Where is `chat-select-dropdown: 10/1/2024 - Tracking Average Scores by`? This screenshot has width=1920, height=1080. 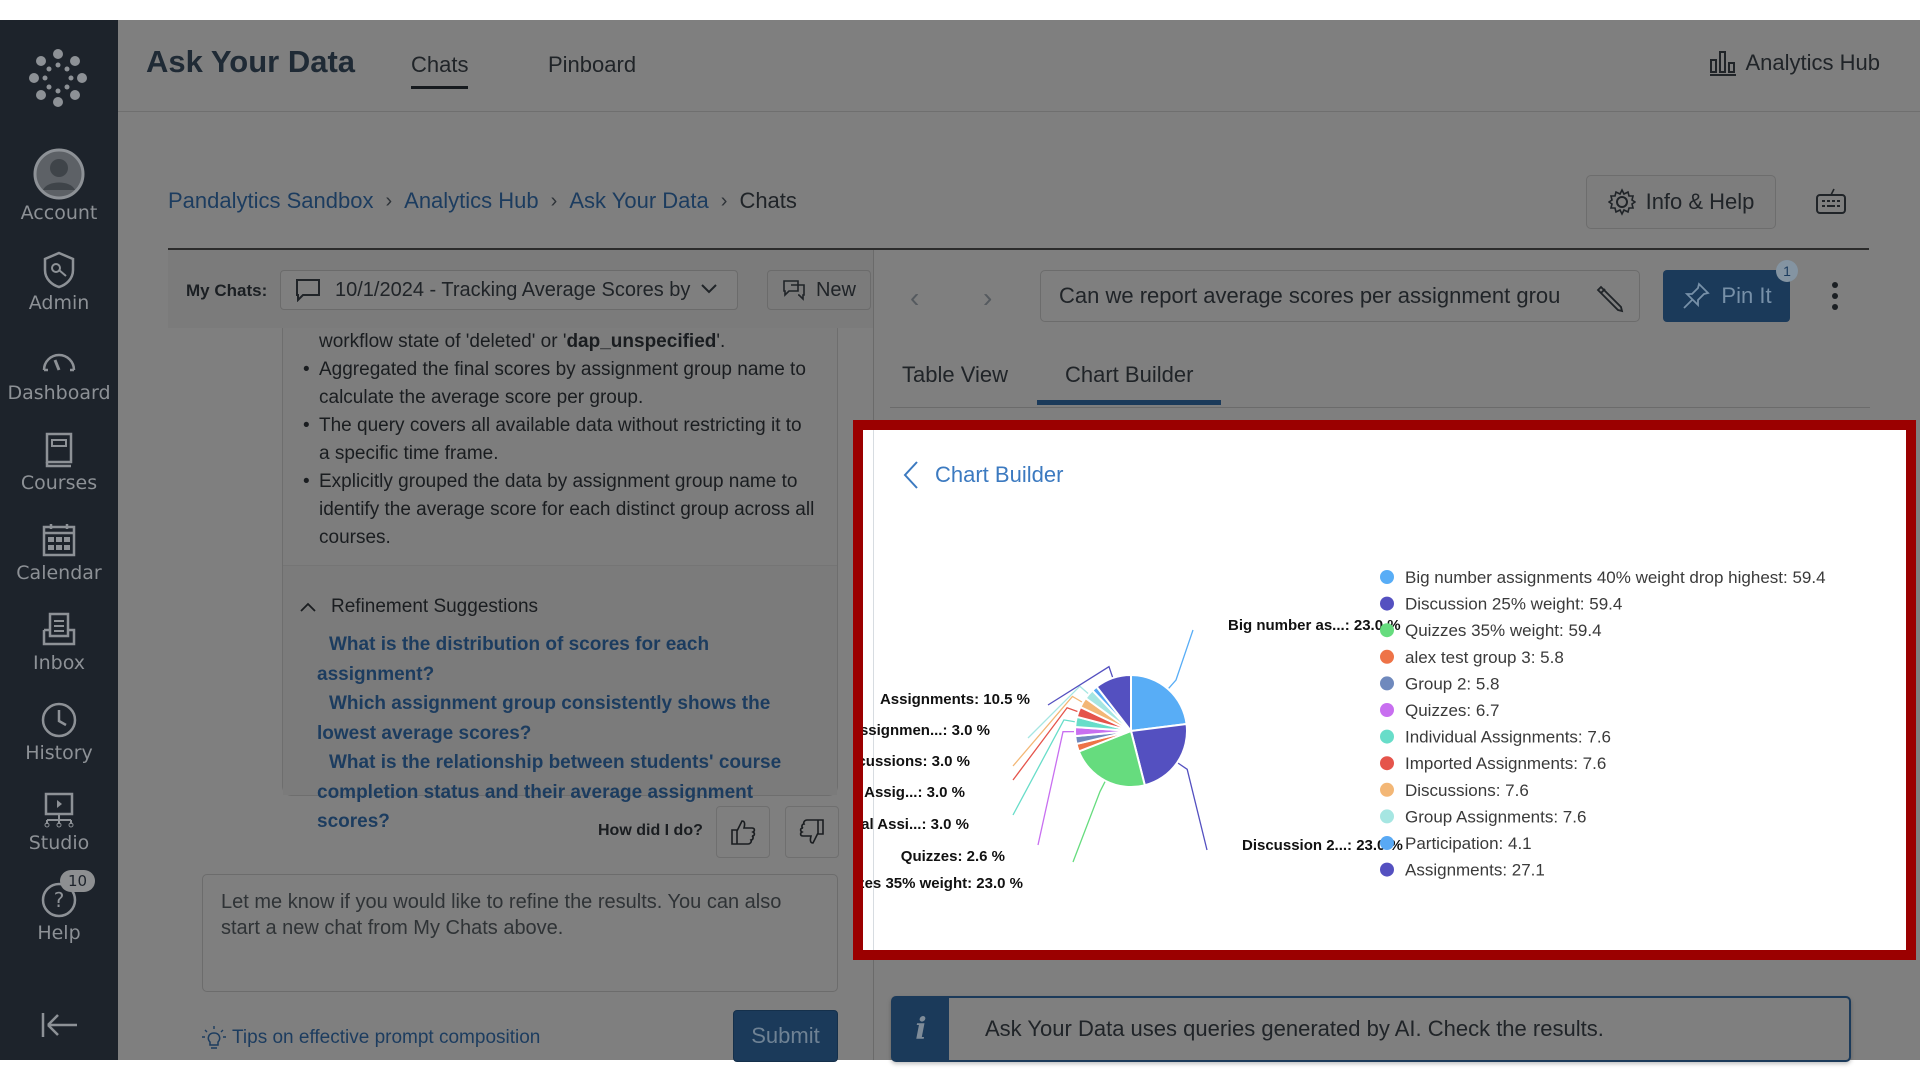 chat-select-dropdown: 10/1/2024 - Tracking Average Scores by is located at coordinates (509, 290).